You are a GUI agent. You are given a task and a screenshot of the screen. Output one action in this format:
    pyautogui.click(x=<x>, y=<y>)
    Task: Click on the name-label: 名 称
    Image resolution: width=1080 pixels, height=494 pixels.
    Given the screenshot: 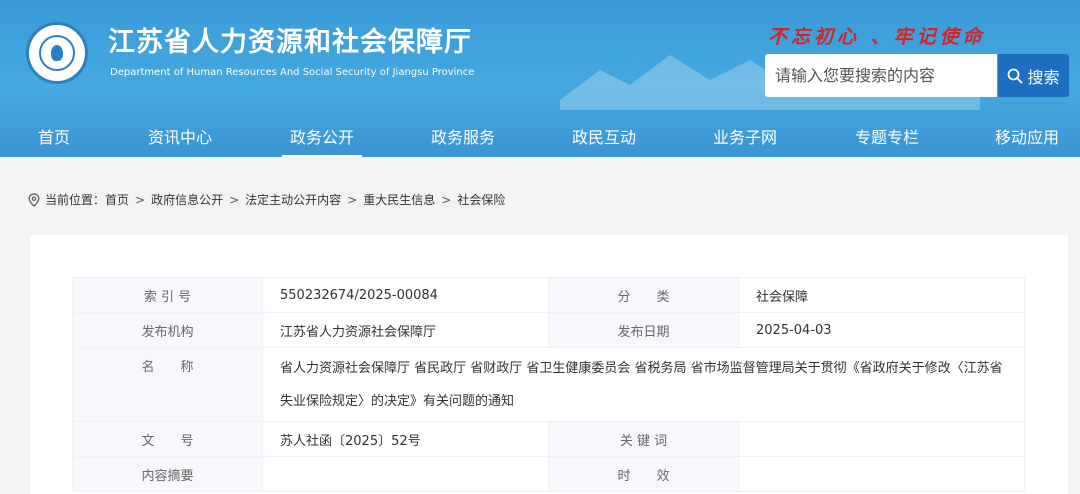 What is the action you would take?
    pyautogui.click(x=167, y=384)
    